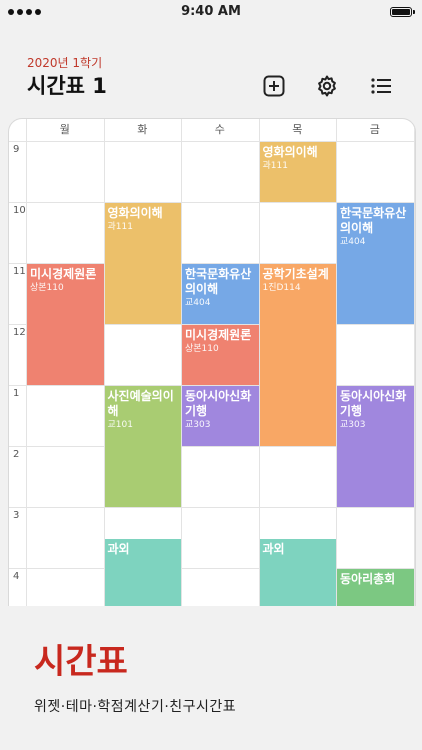 The height and width of the screenshot is (750, 422). Describe the element at coordinates (120, 425) in the screenshot. I see `class-room: 교101` at that location.